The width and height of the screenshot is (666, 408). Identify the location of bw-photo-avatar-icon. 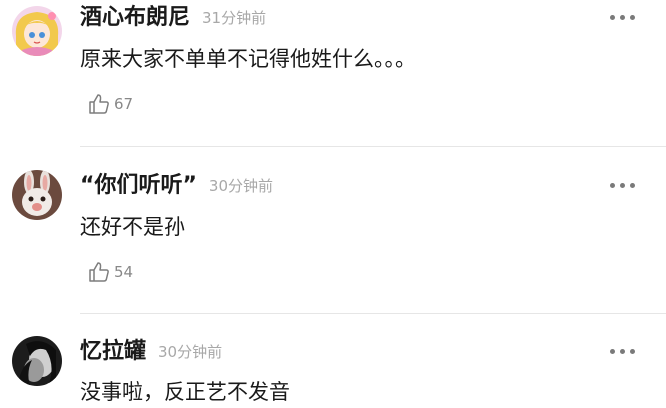
(37, 361).